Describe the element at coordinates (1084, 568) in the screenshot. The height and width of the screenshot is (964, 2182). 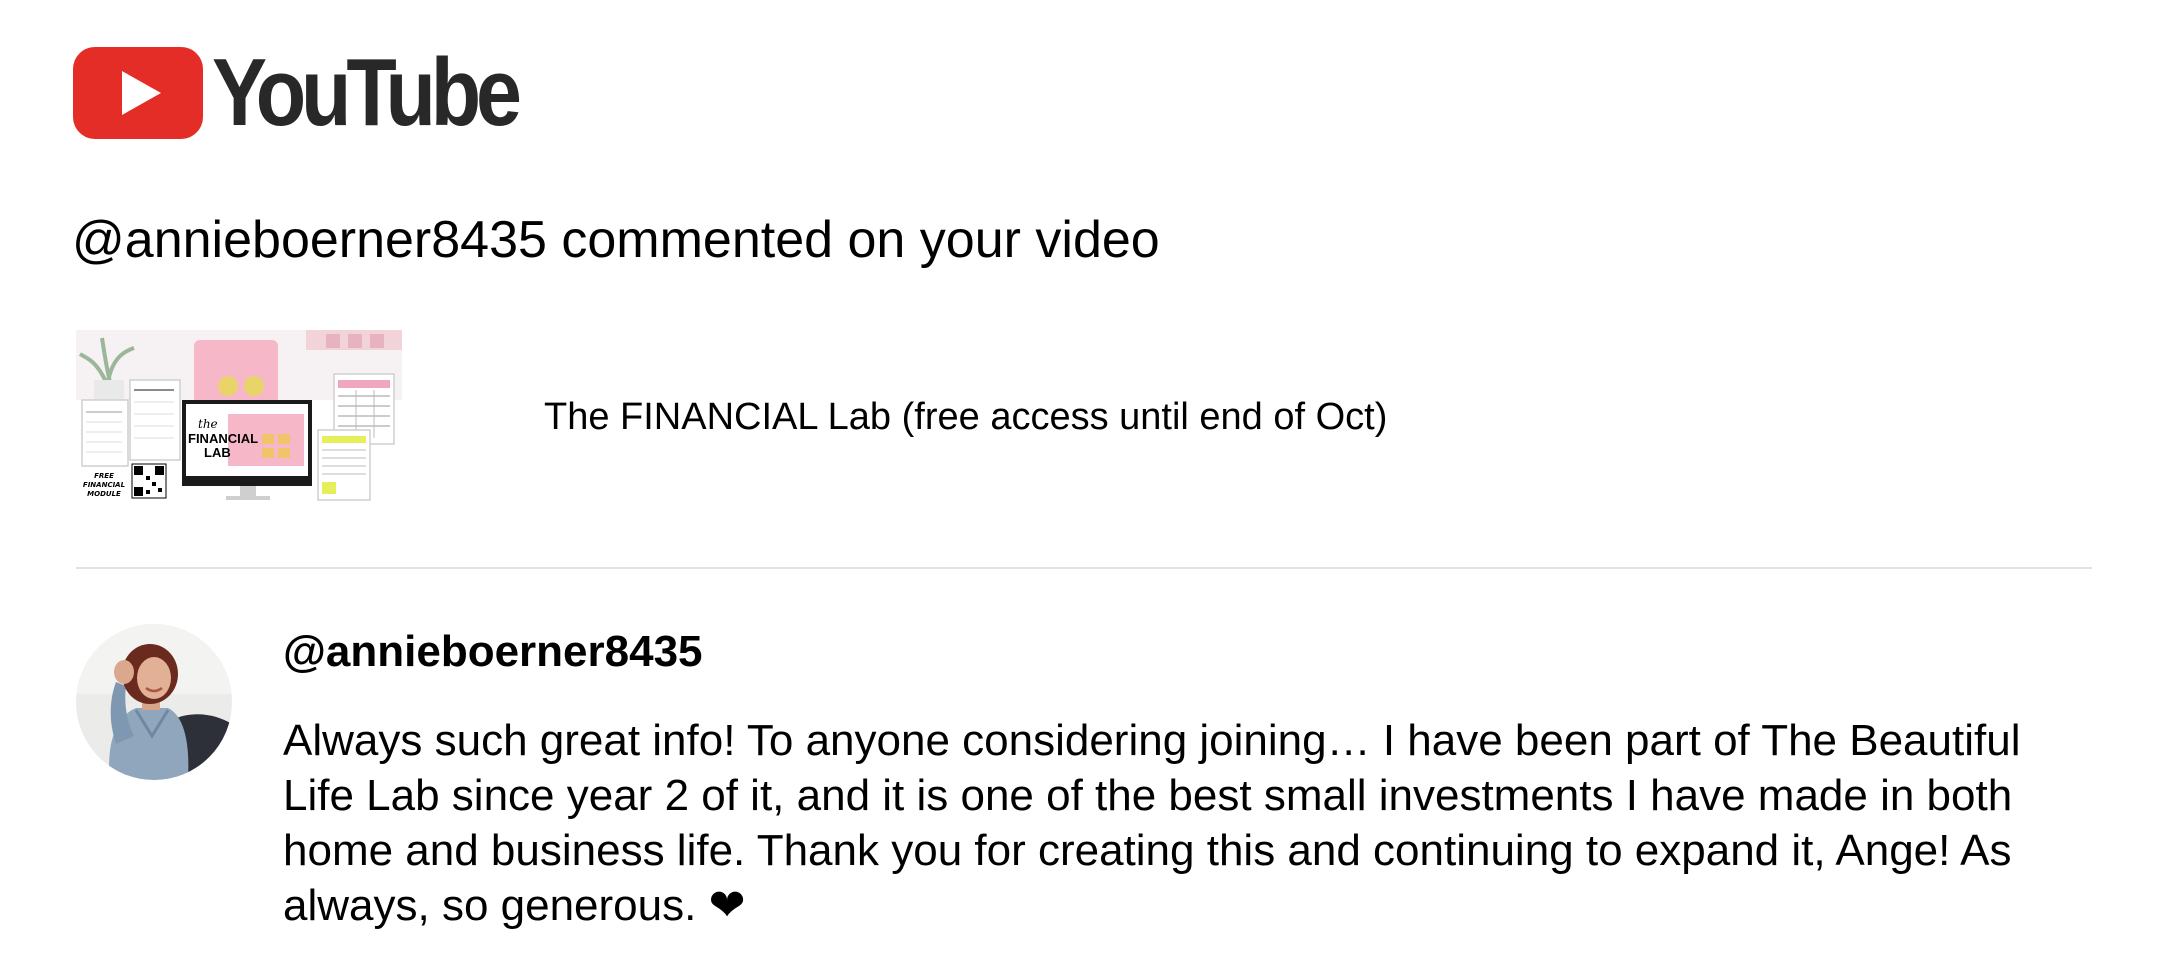
I see `section-divider` at that location.